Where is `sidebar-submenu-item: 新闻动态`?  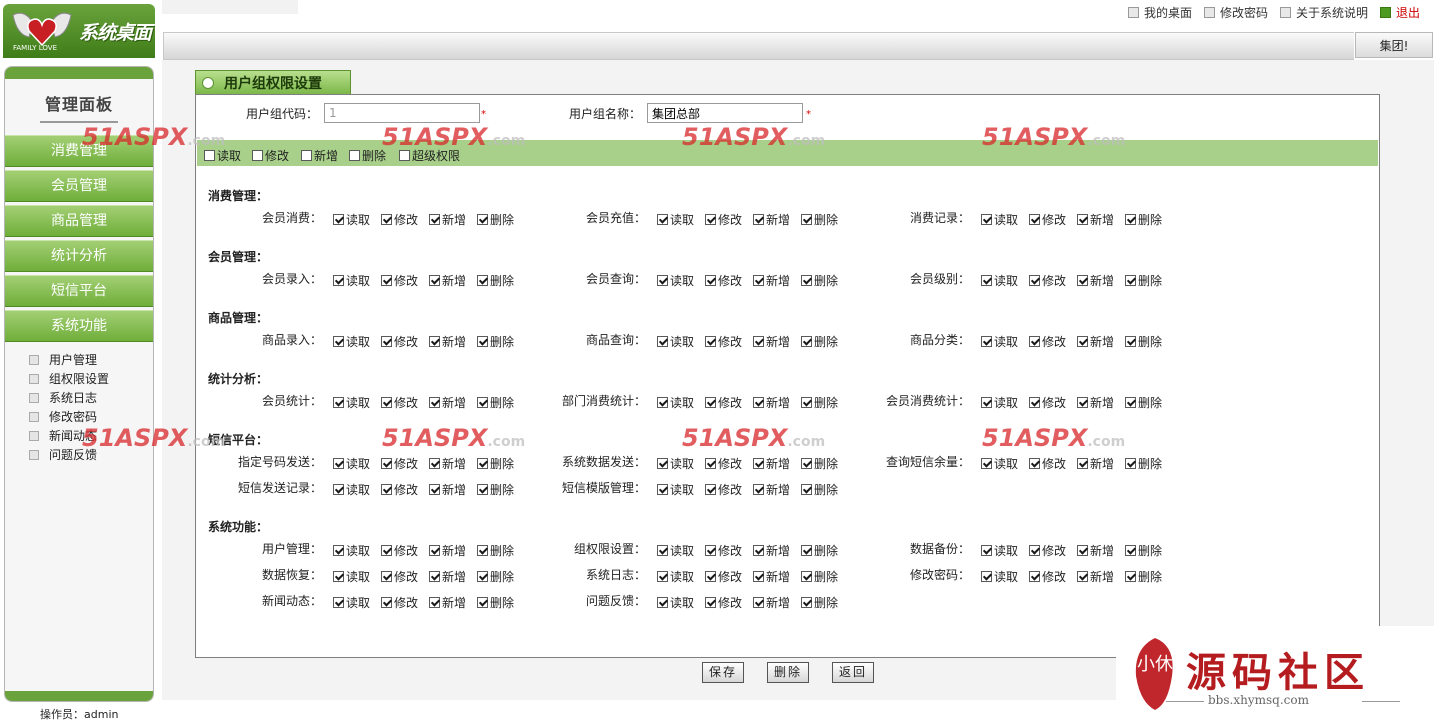 sidebar-submenu-item: 新闻动态 is located at coordinates (91, 435).